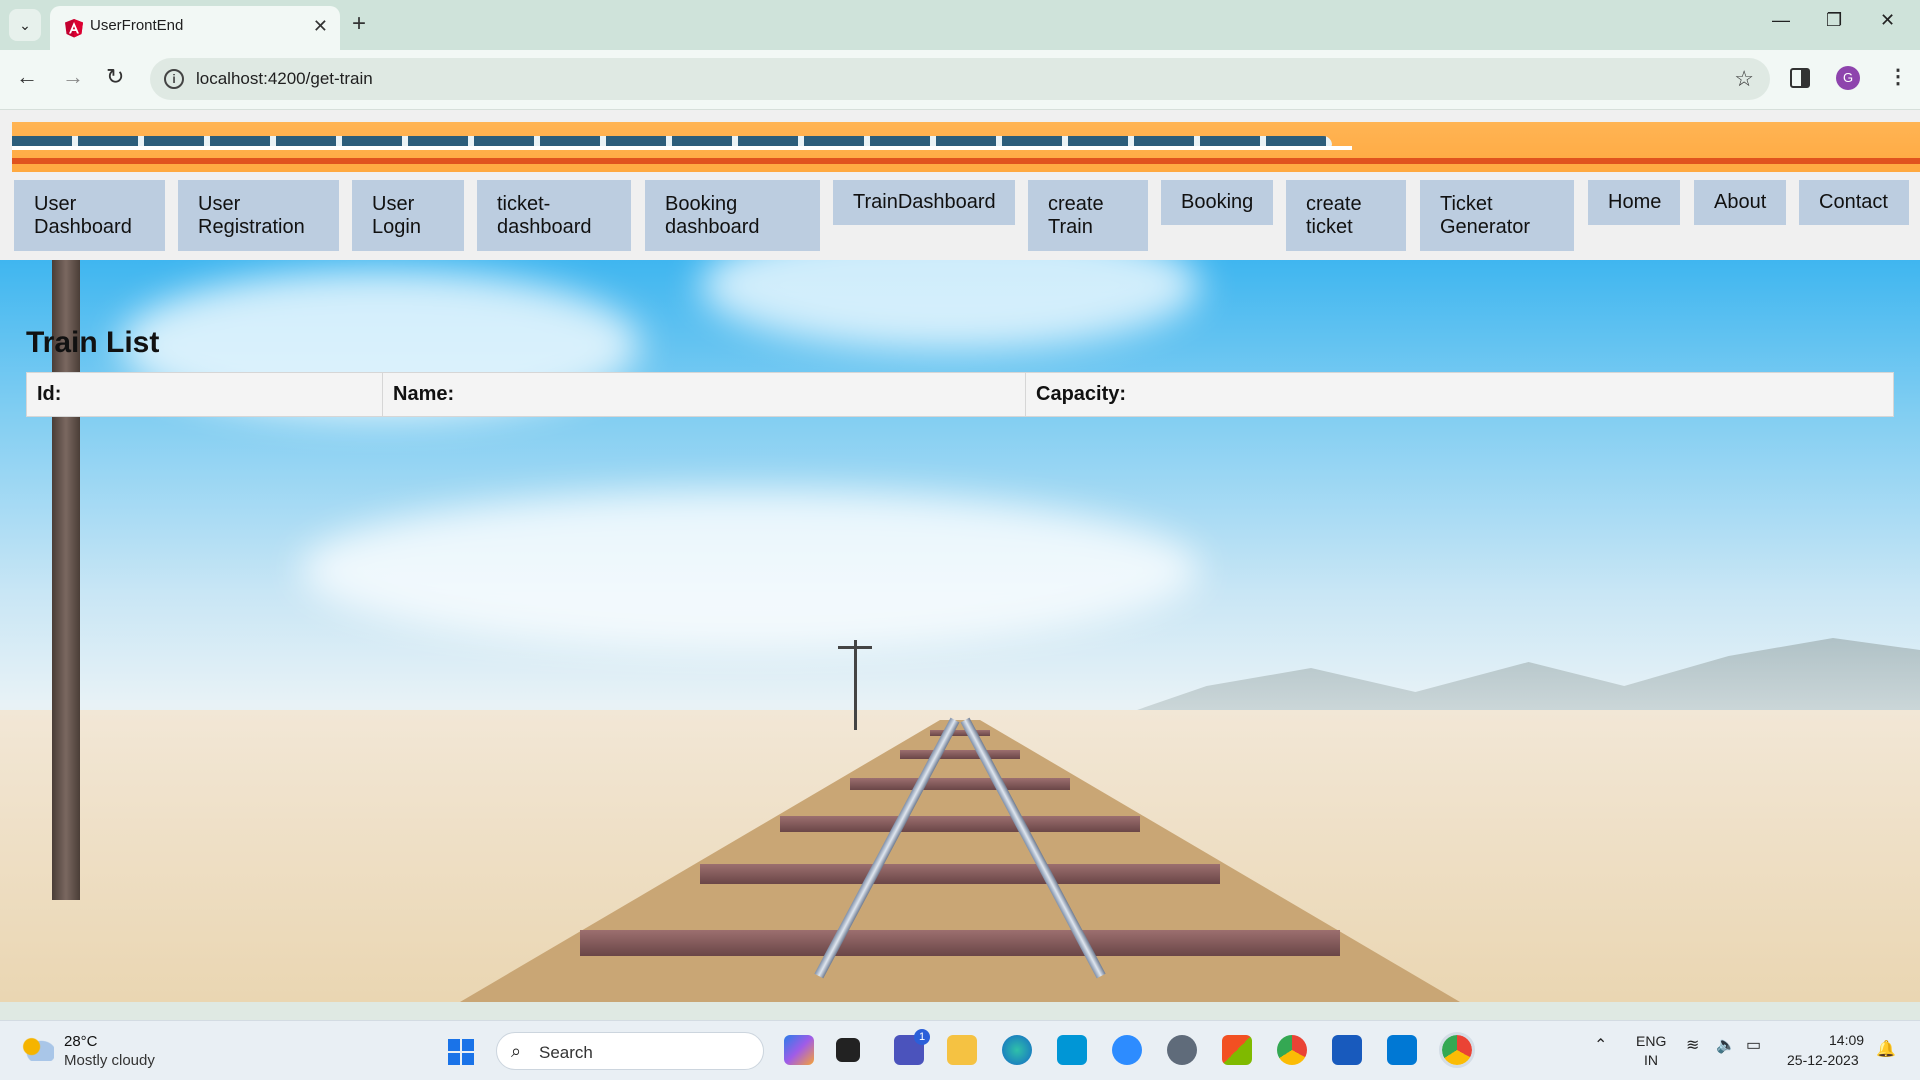 The height and width of the screenshot is (1080, 1920). What do you see at coordinates (1347, 1050) in the screenshot?
I see `word-icon` at bounding box center [1347, 1050].